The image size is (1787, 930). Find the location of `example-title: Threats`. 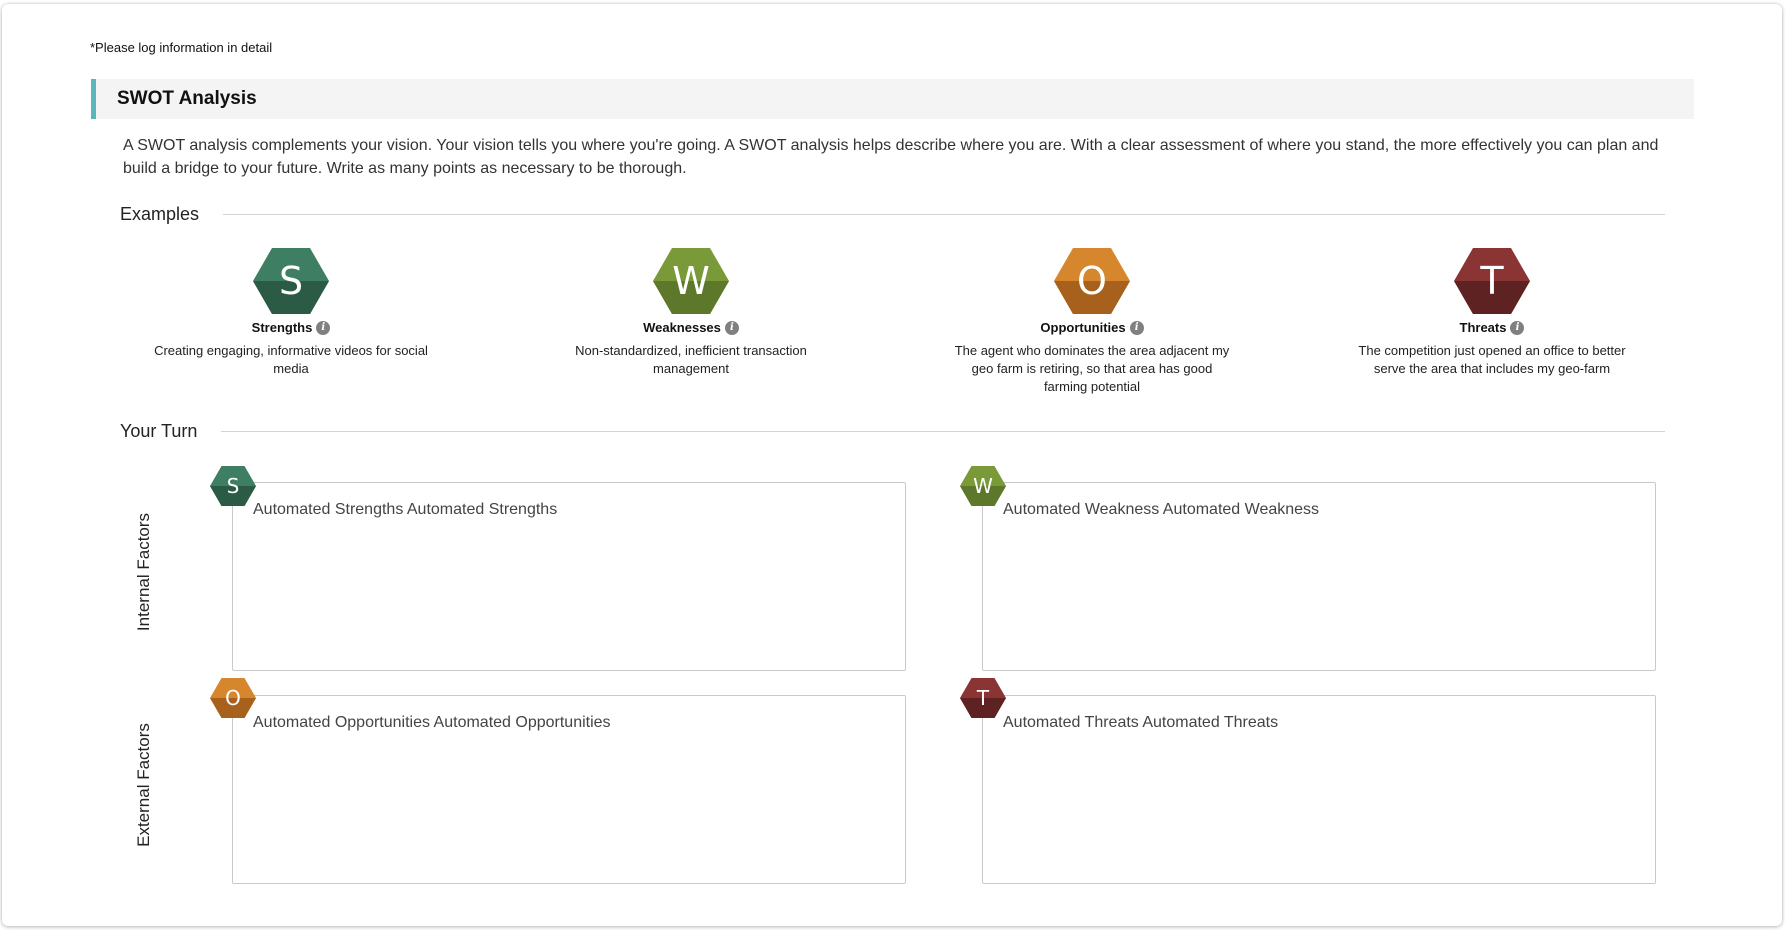

example-title: Threats is located at coordinates (1483, 327).